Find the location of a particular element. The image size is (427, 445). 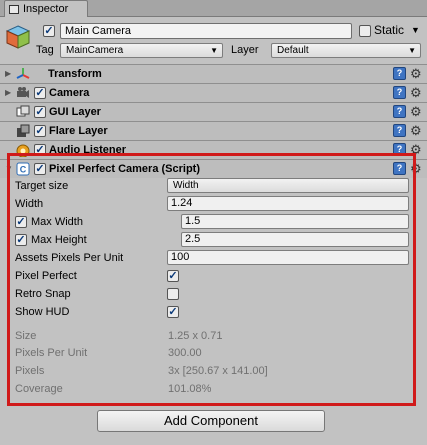

audio-listener-icon is located at coordinates (23, 150).